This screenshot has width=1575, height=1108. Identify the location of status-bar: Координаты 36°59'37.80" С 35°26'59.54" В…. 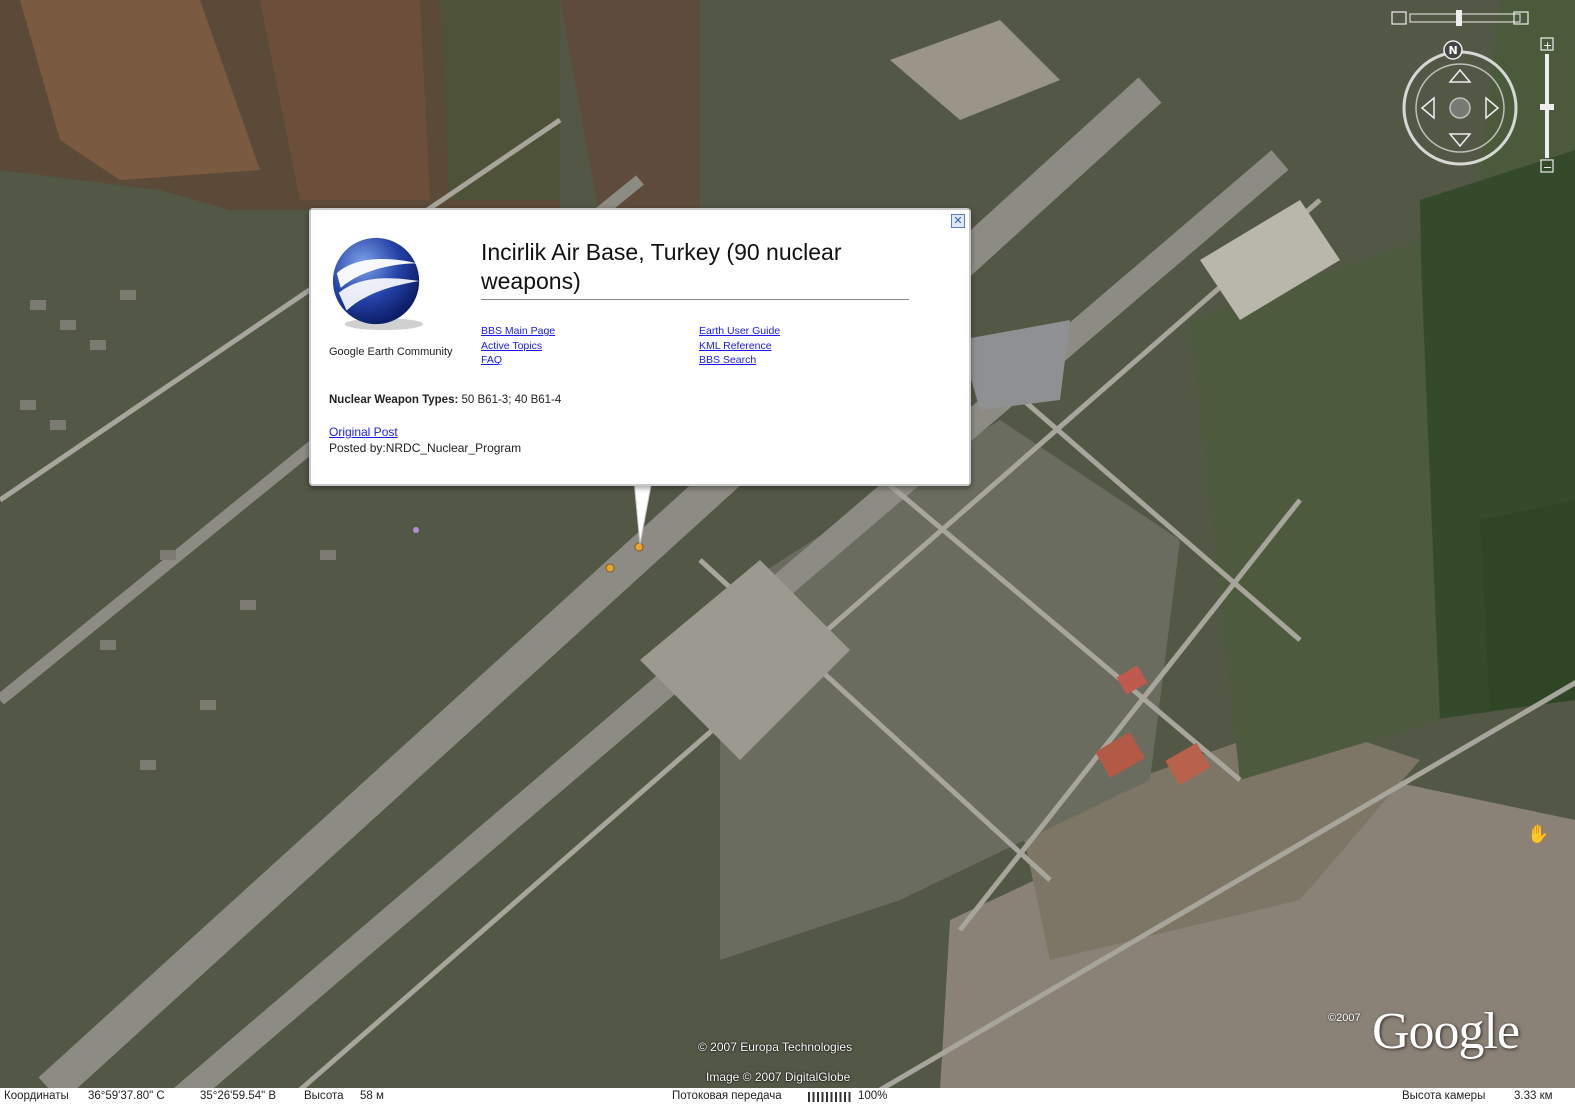
(787, 1098).